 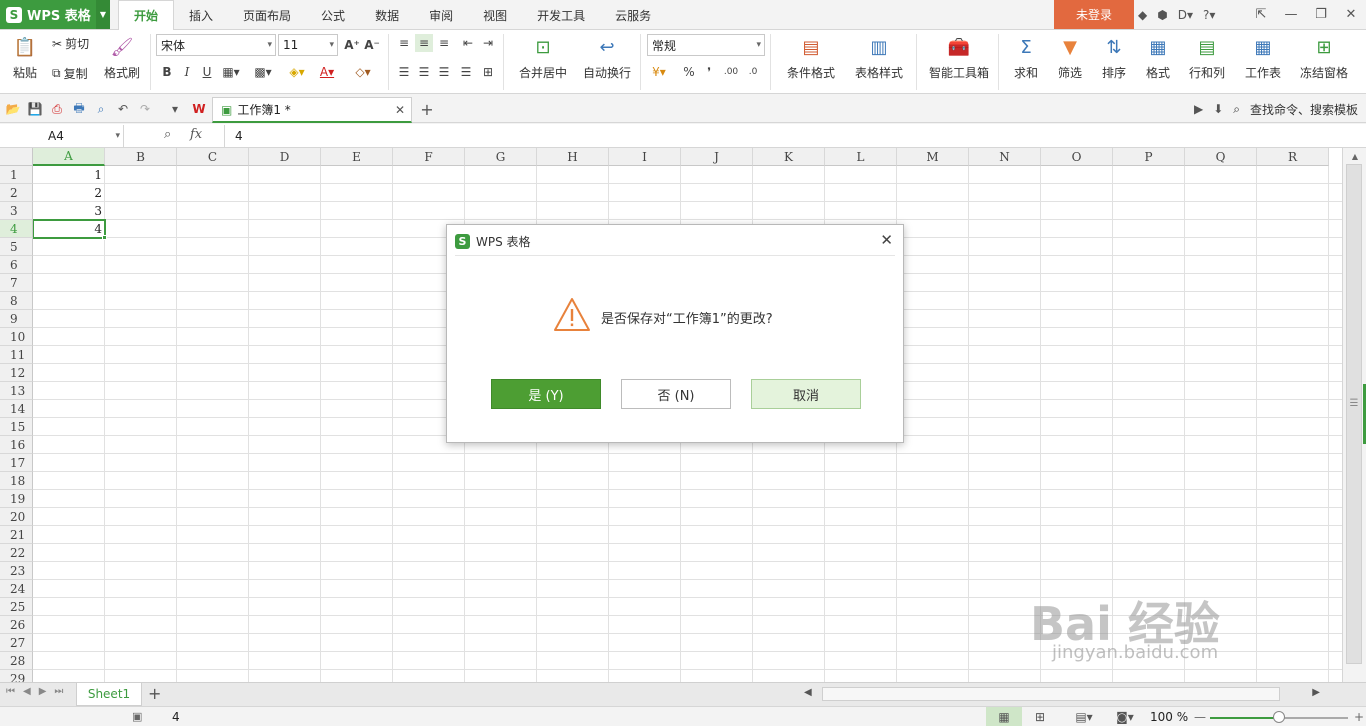 What do you see at coordinates (16, 661) in the screenshot?
I see `row-header-28: 28` at bounding box center [16, 661].